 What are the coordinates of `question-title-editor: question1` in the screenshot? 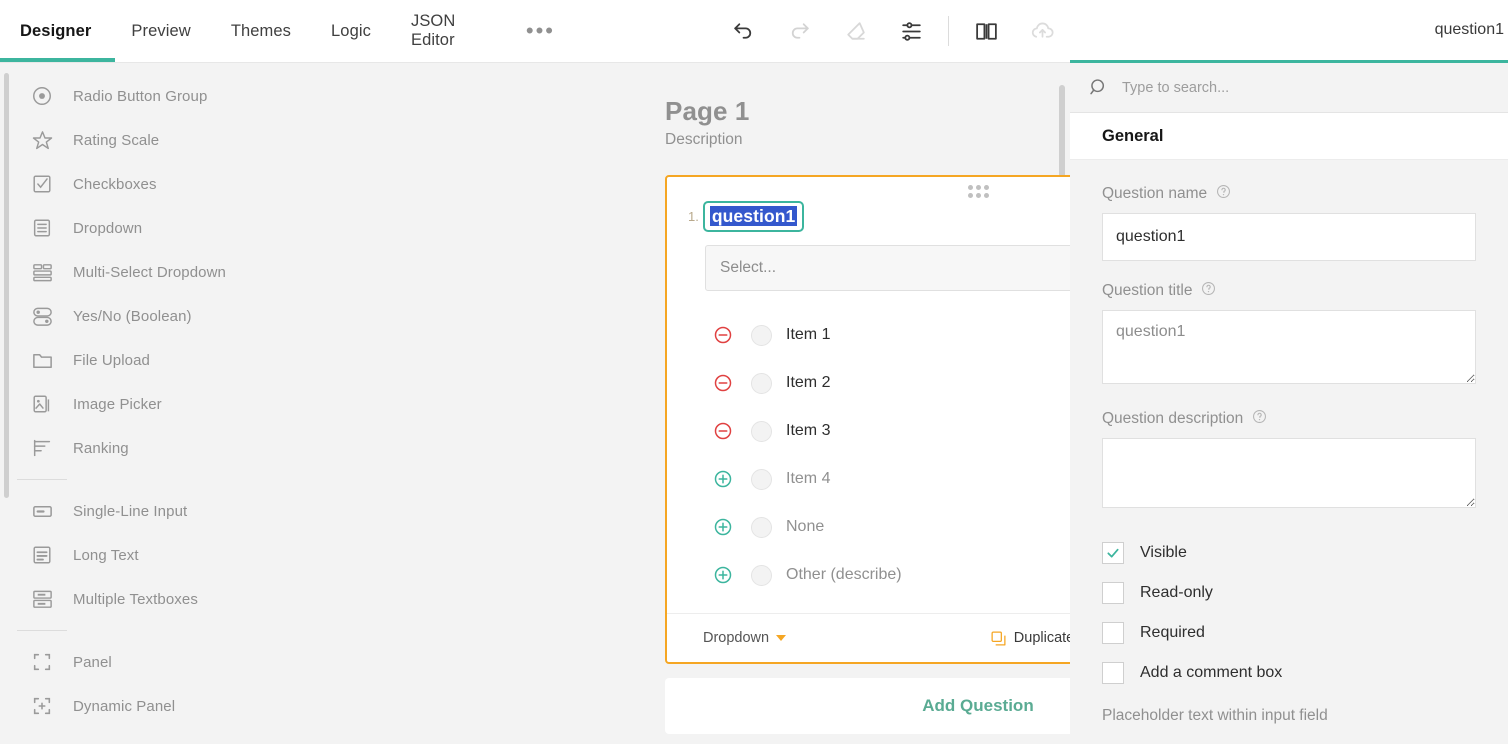 It's located at (753, 216).